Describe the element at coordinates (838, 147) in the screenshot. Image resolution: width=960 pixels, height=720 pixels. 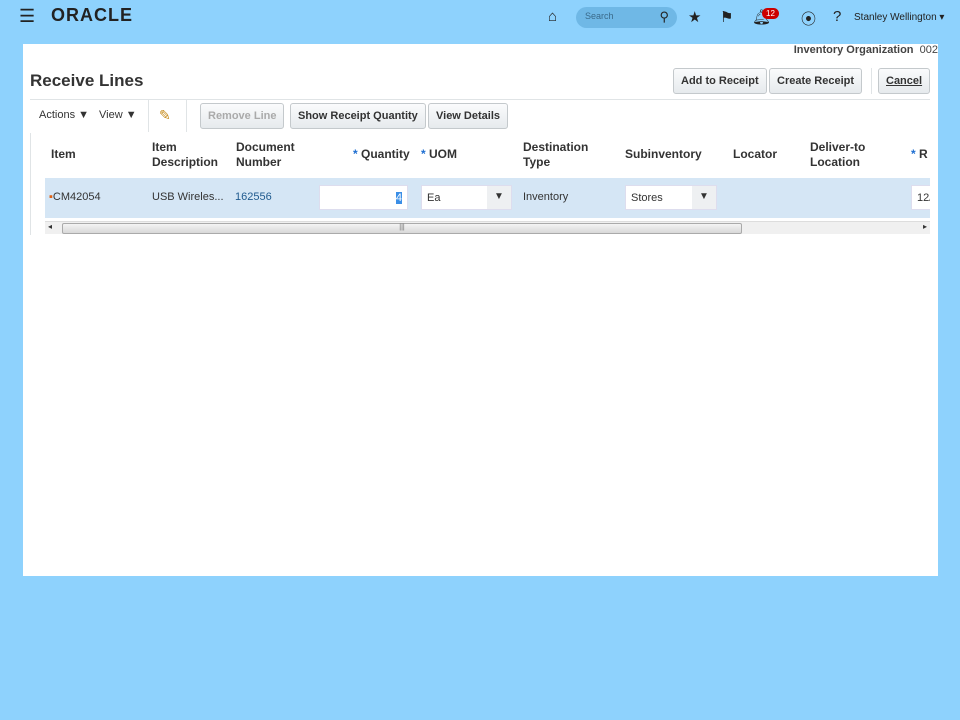
I see `col-del-l1: Deliver-to` at that location.